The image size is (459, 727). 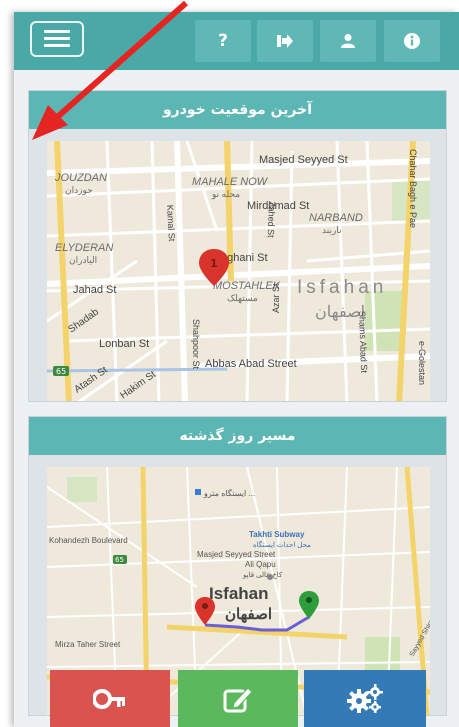 What do you see at coordinates (214, 263) in the screenshot?
I see `pin-label: 1` at bounding box center [214, 263].